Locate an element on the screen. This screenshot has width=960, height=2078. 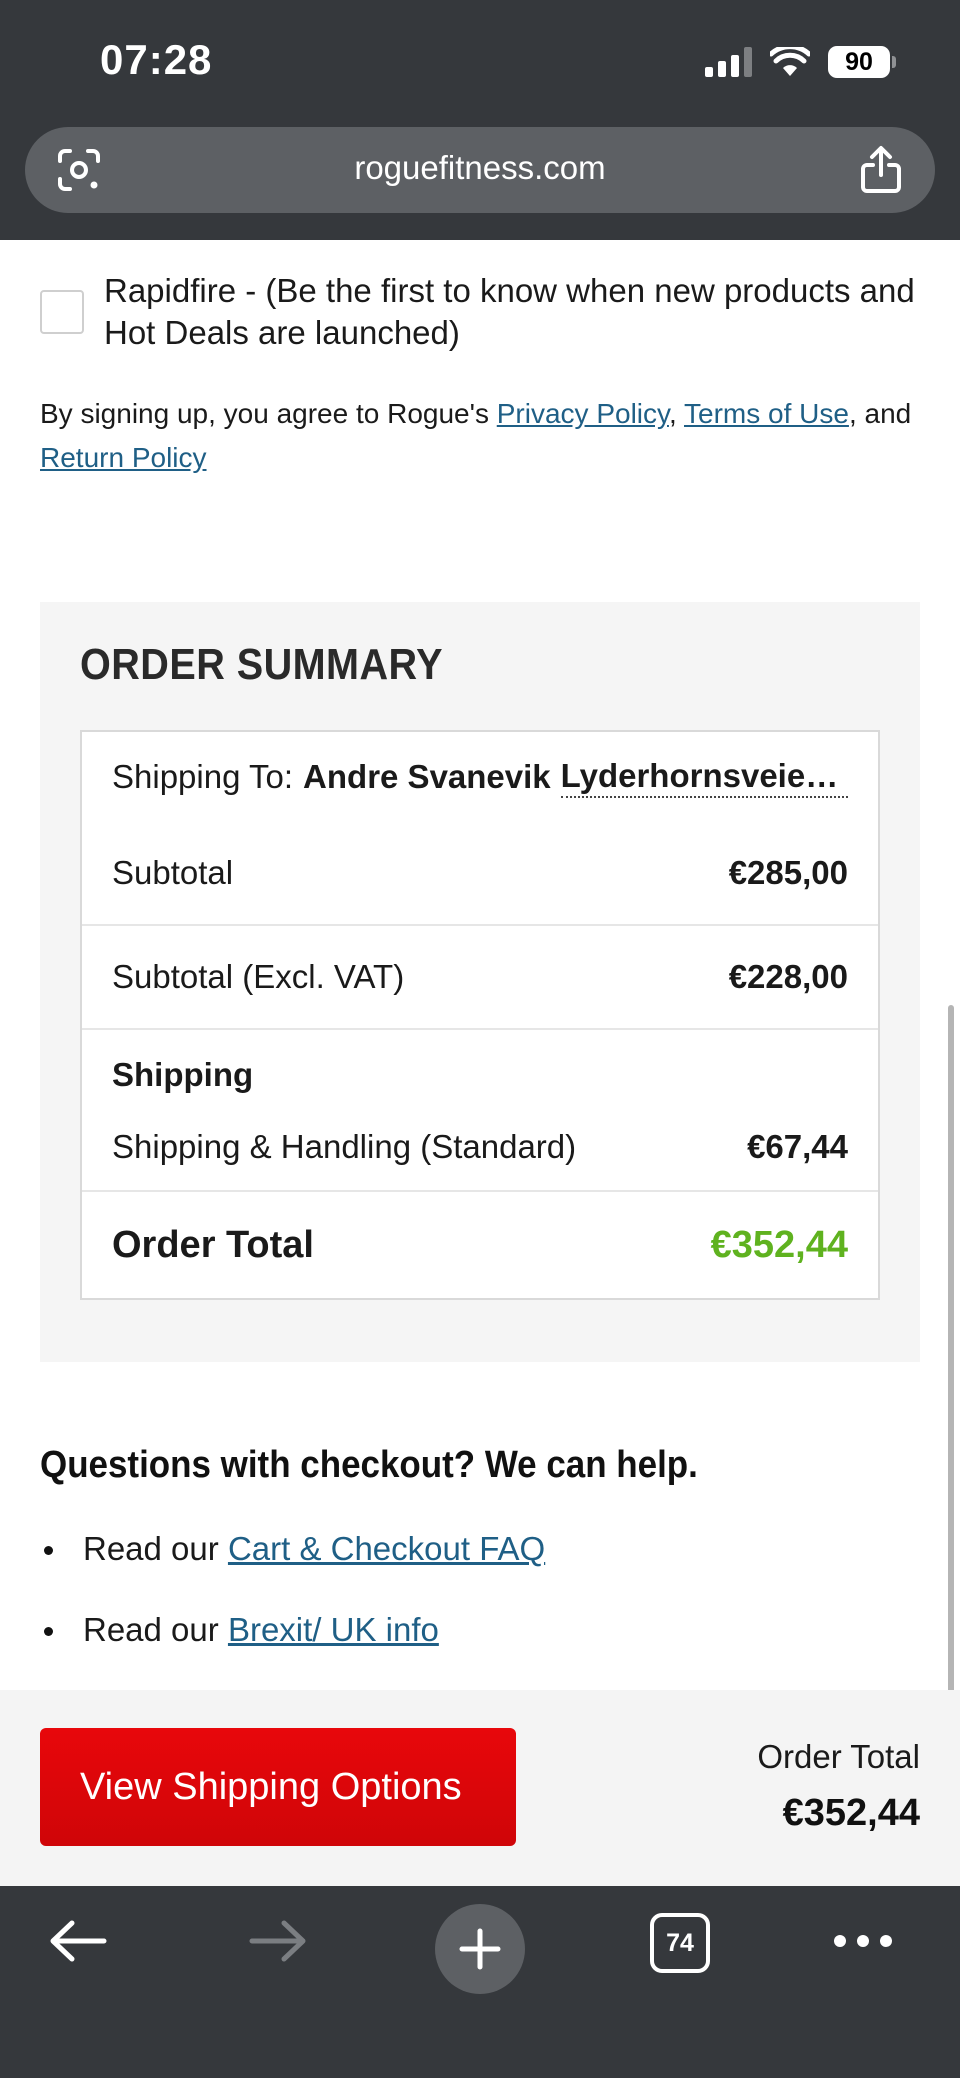
status-icons: 90 is located at coordinates (800, 62).